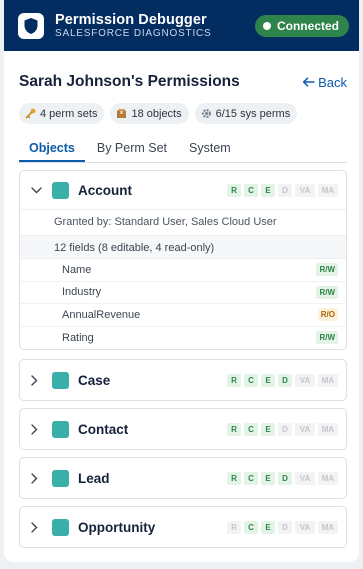 The height and width of the screenshot is (569, 363). Describe the element at coordinates (69, 113) in the screenshot. I see `perm-sets-count: 4 perm sets` at that location.